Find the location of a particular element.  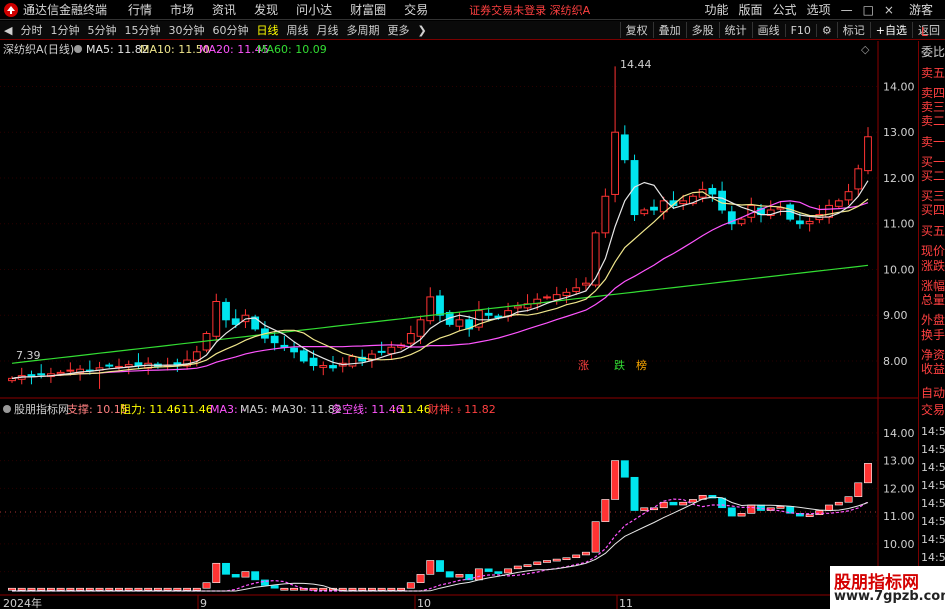

gear-icon: ⚙ is located at coordinates (826, 30).